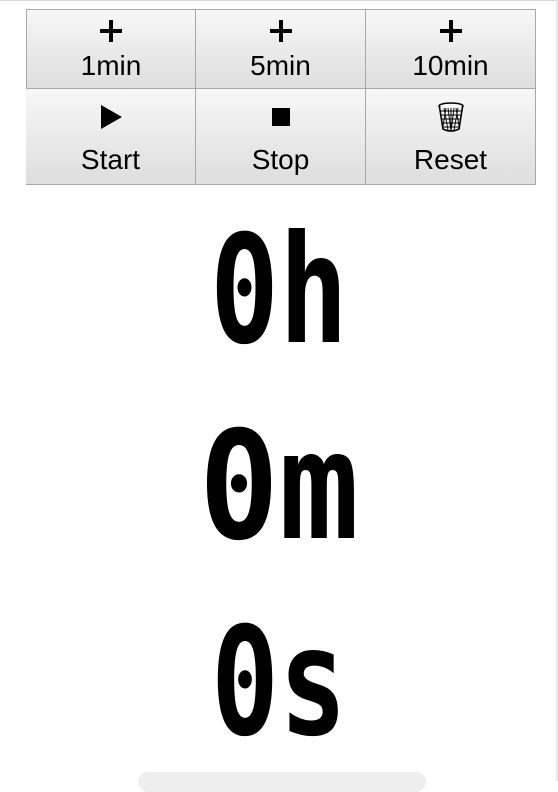  I want to click on reset-label: Reset, so click(450, 159).